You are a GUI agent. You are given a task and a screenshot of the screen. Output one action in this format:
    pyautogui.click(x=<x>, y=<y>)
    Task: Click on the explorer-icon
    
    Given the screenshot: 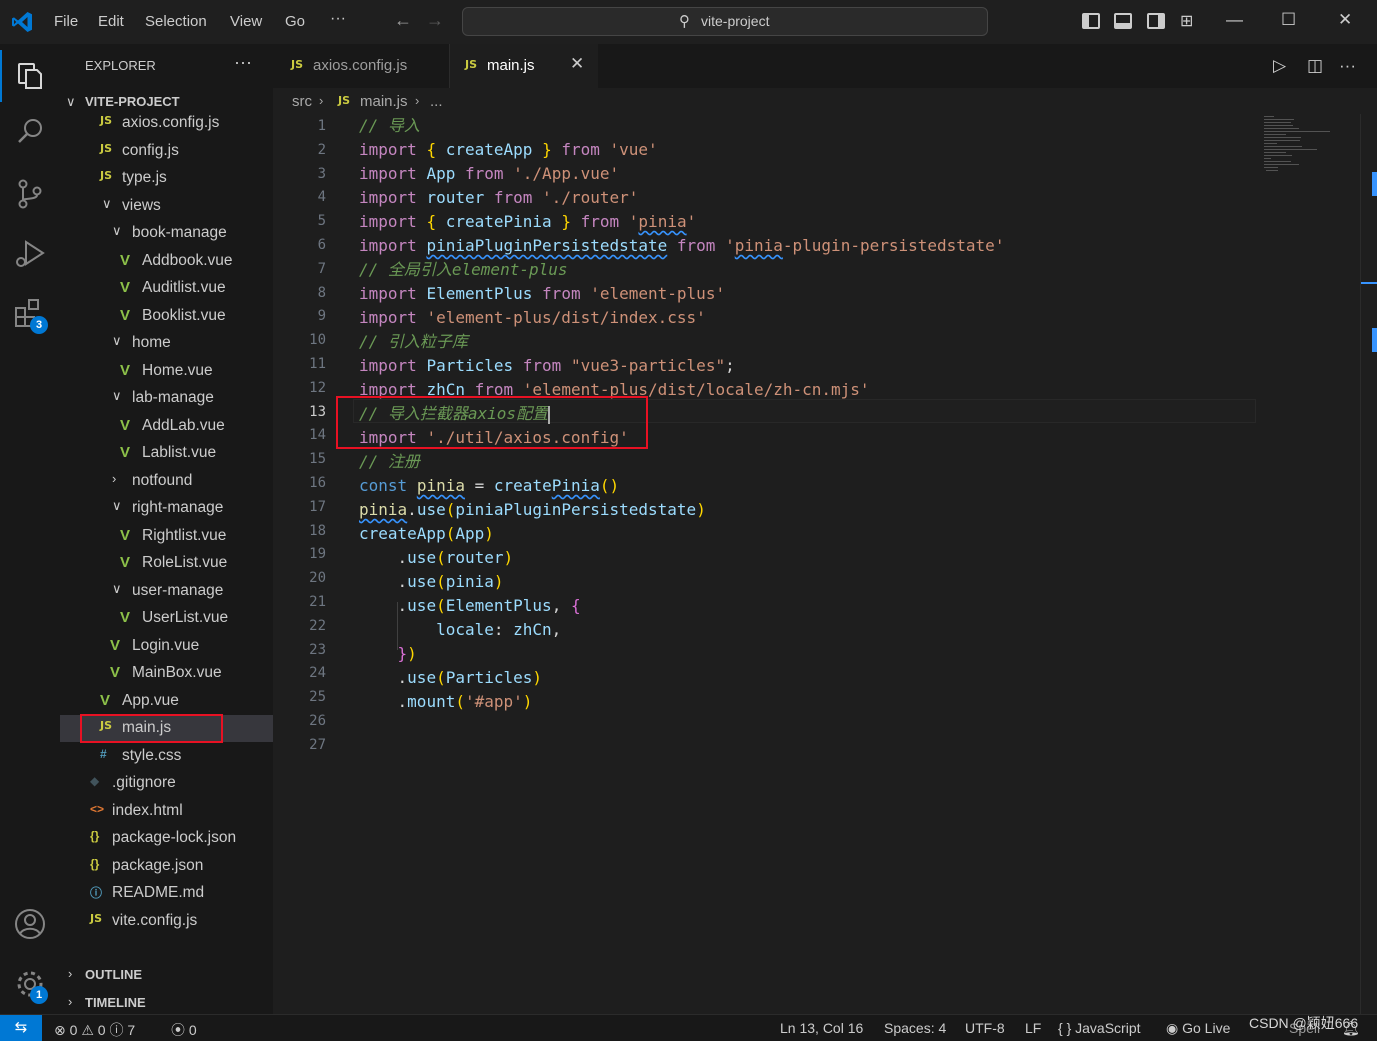 What is the action you would take?
    pyautogui.click(x=25, y=76)
    